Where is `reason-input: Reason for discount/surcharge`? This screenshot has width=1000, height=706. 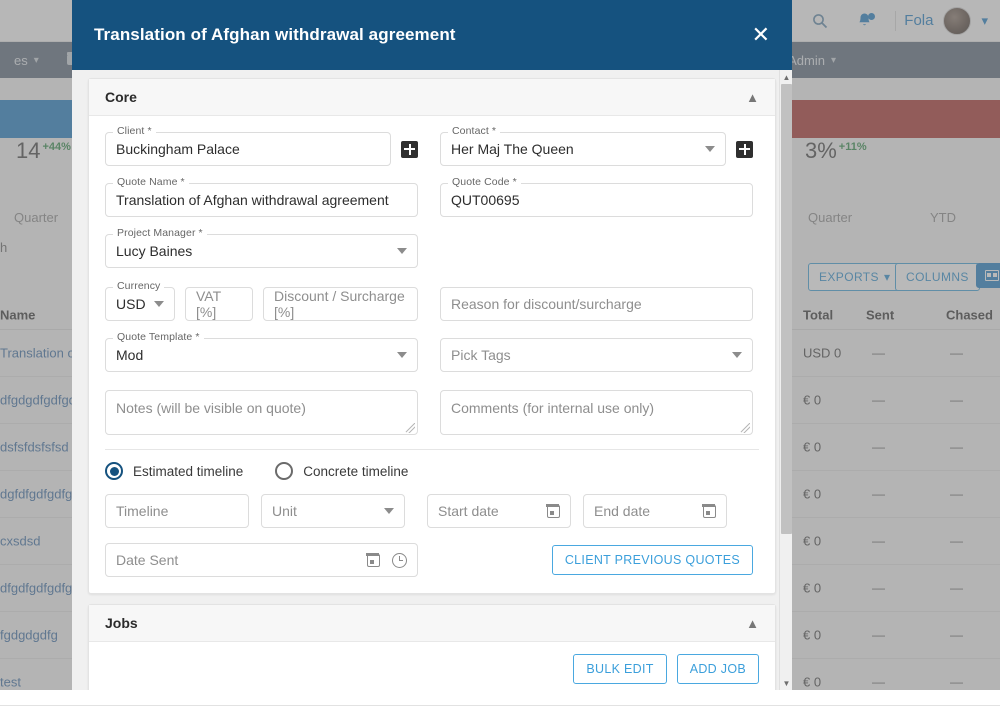 reason-input: Reason for discount/surcharge is located at coordinates (596, 304).